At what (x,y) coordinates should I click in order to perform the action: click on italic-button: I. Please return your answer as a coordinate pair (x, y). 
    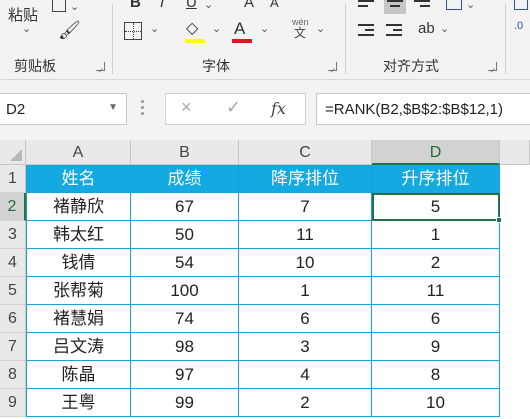
    Looking at the image, I should click on (162, 5).